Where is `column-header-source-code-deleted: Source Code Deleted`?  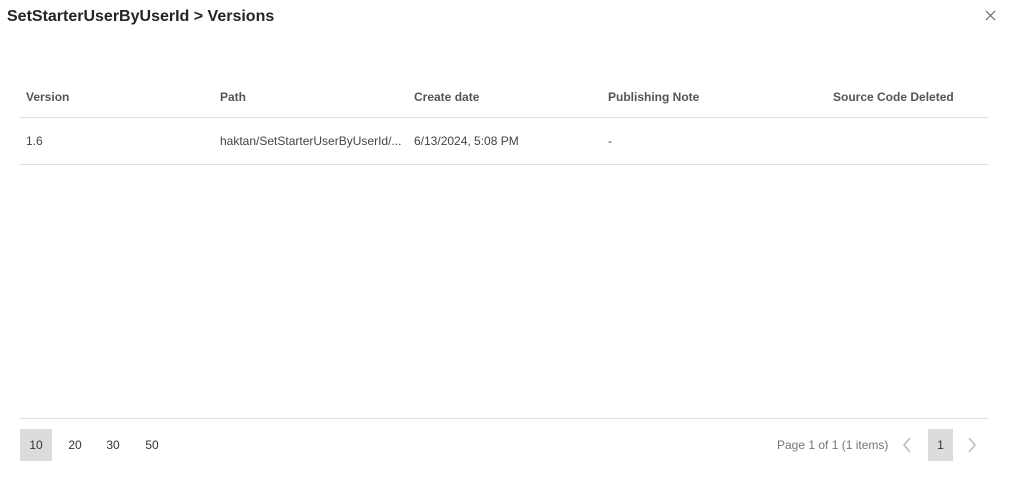
column-header-source-code-deleted: Source Code Deleted is located at coordinates (908, 96).